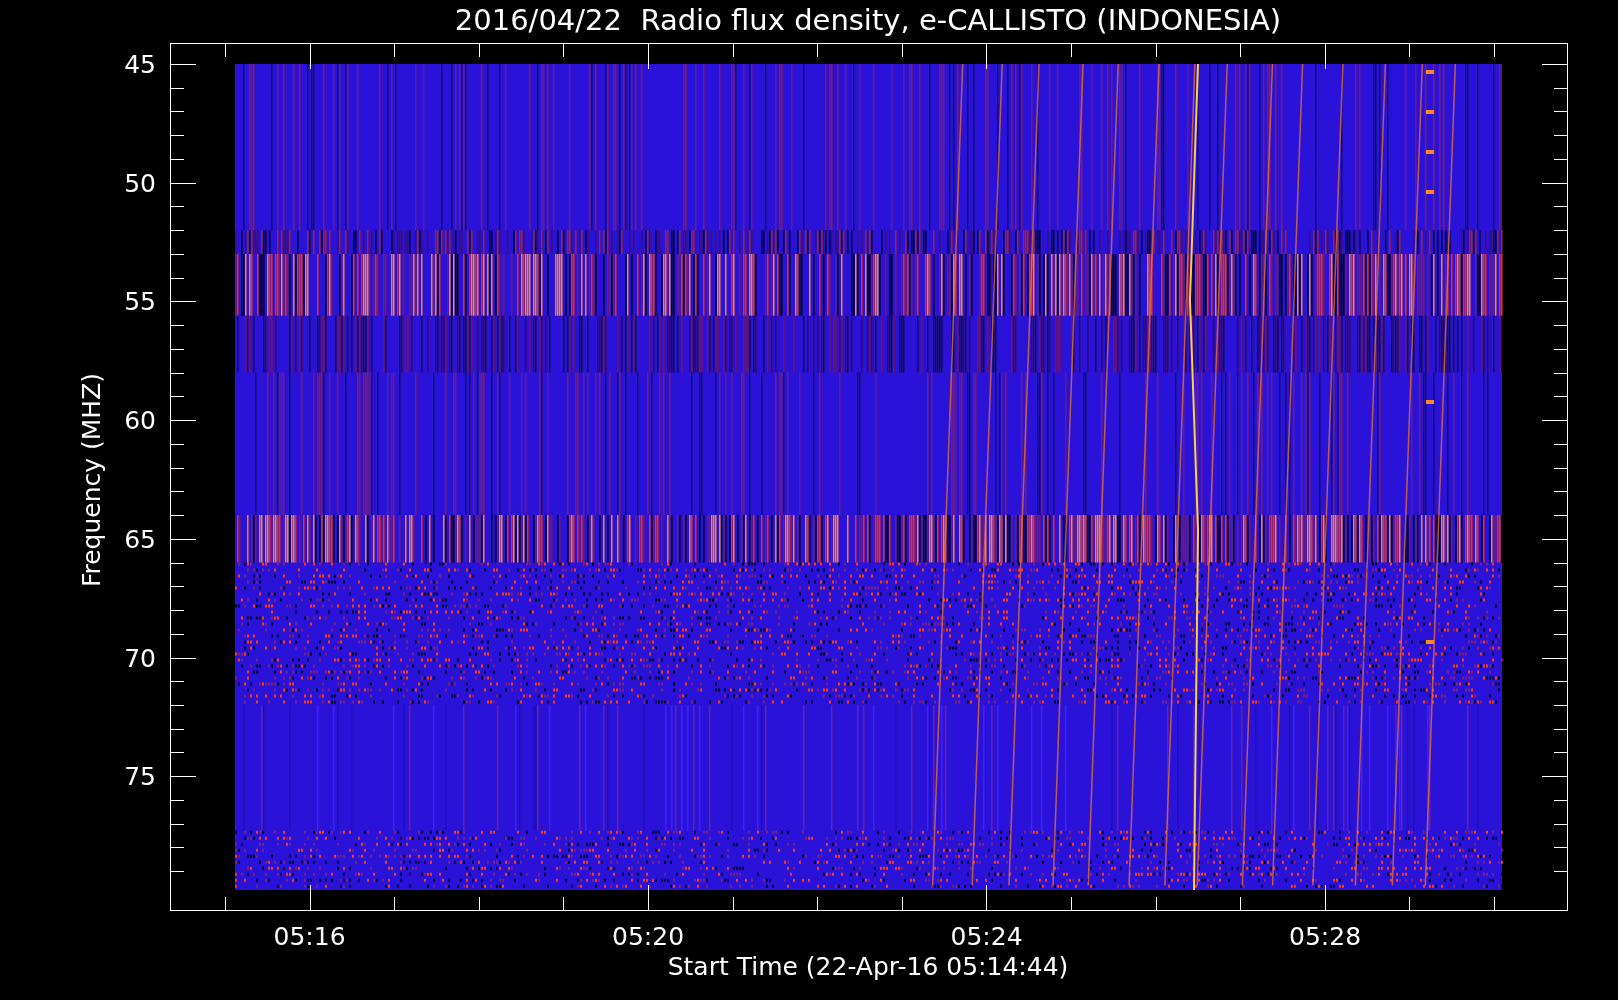  I want to click on y-tick-label: 45, so click(140, 64).